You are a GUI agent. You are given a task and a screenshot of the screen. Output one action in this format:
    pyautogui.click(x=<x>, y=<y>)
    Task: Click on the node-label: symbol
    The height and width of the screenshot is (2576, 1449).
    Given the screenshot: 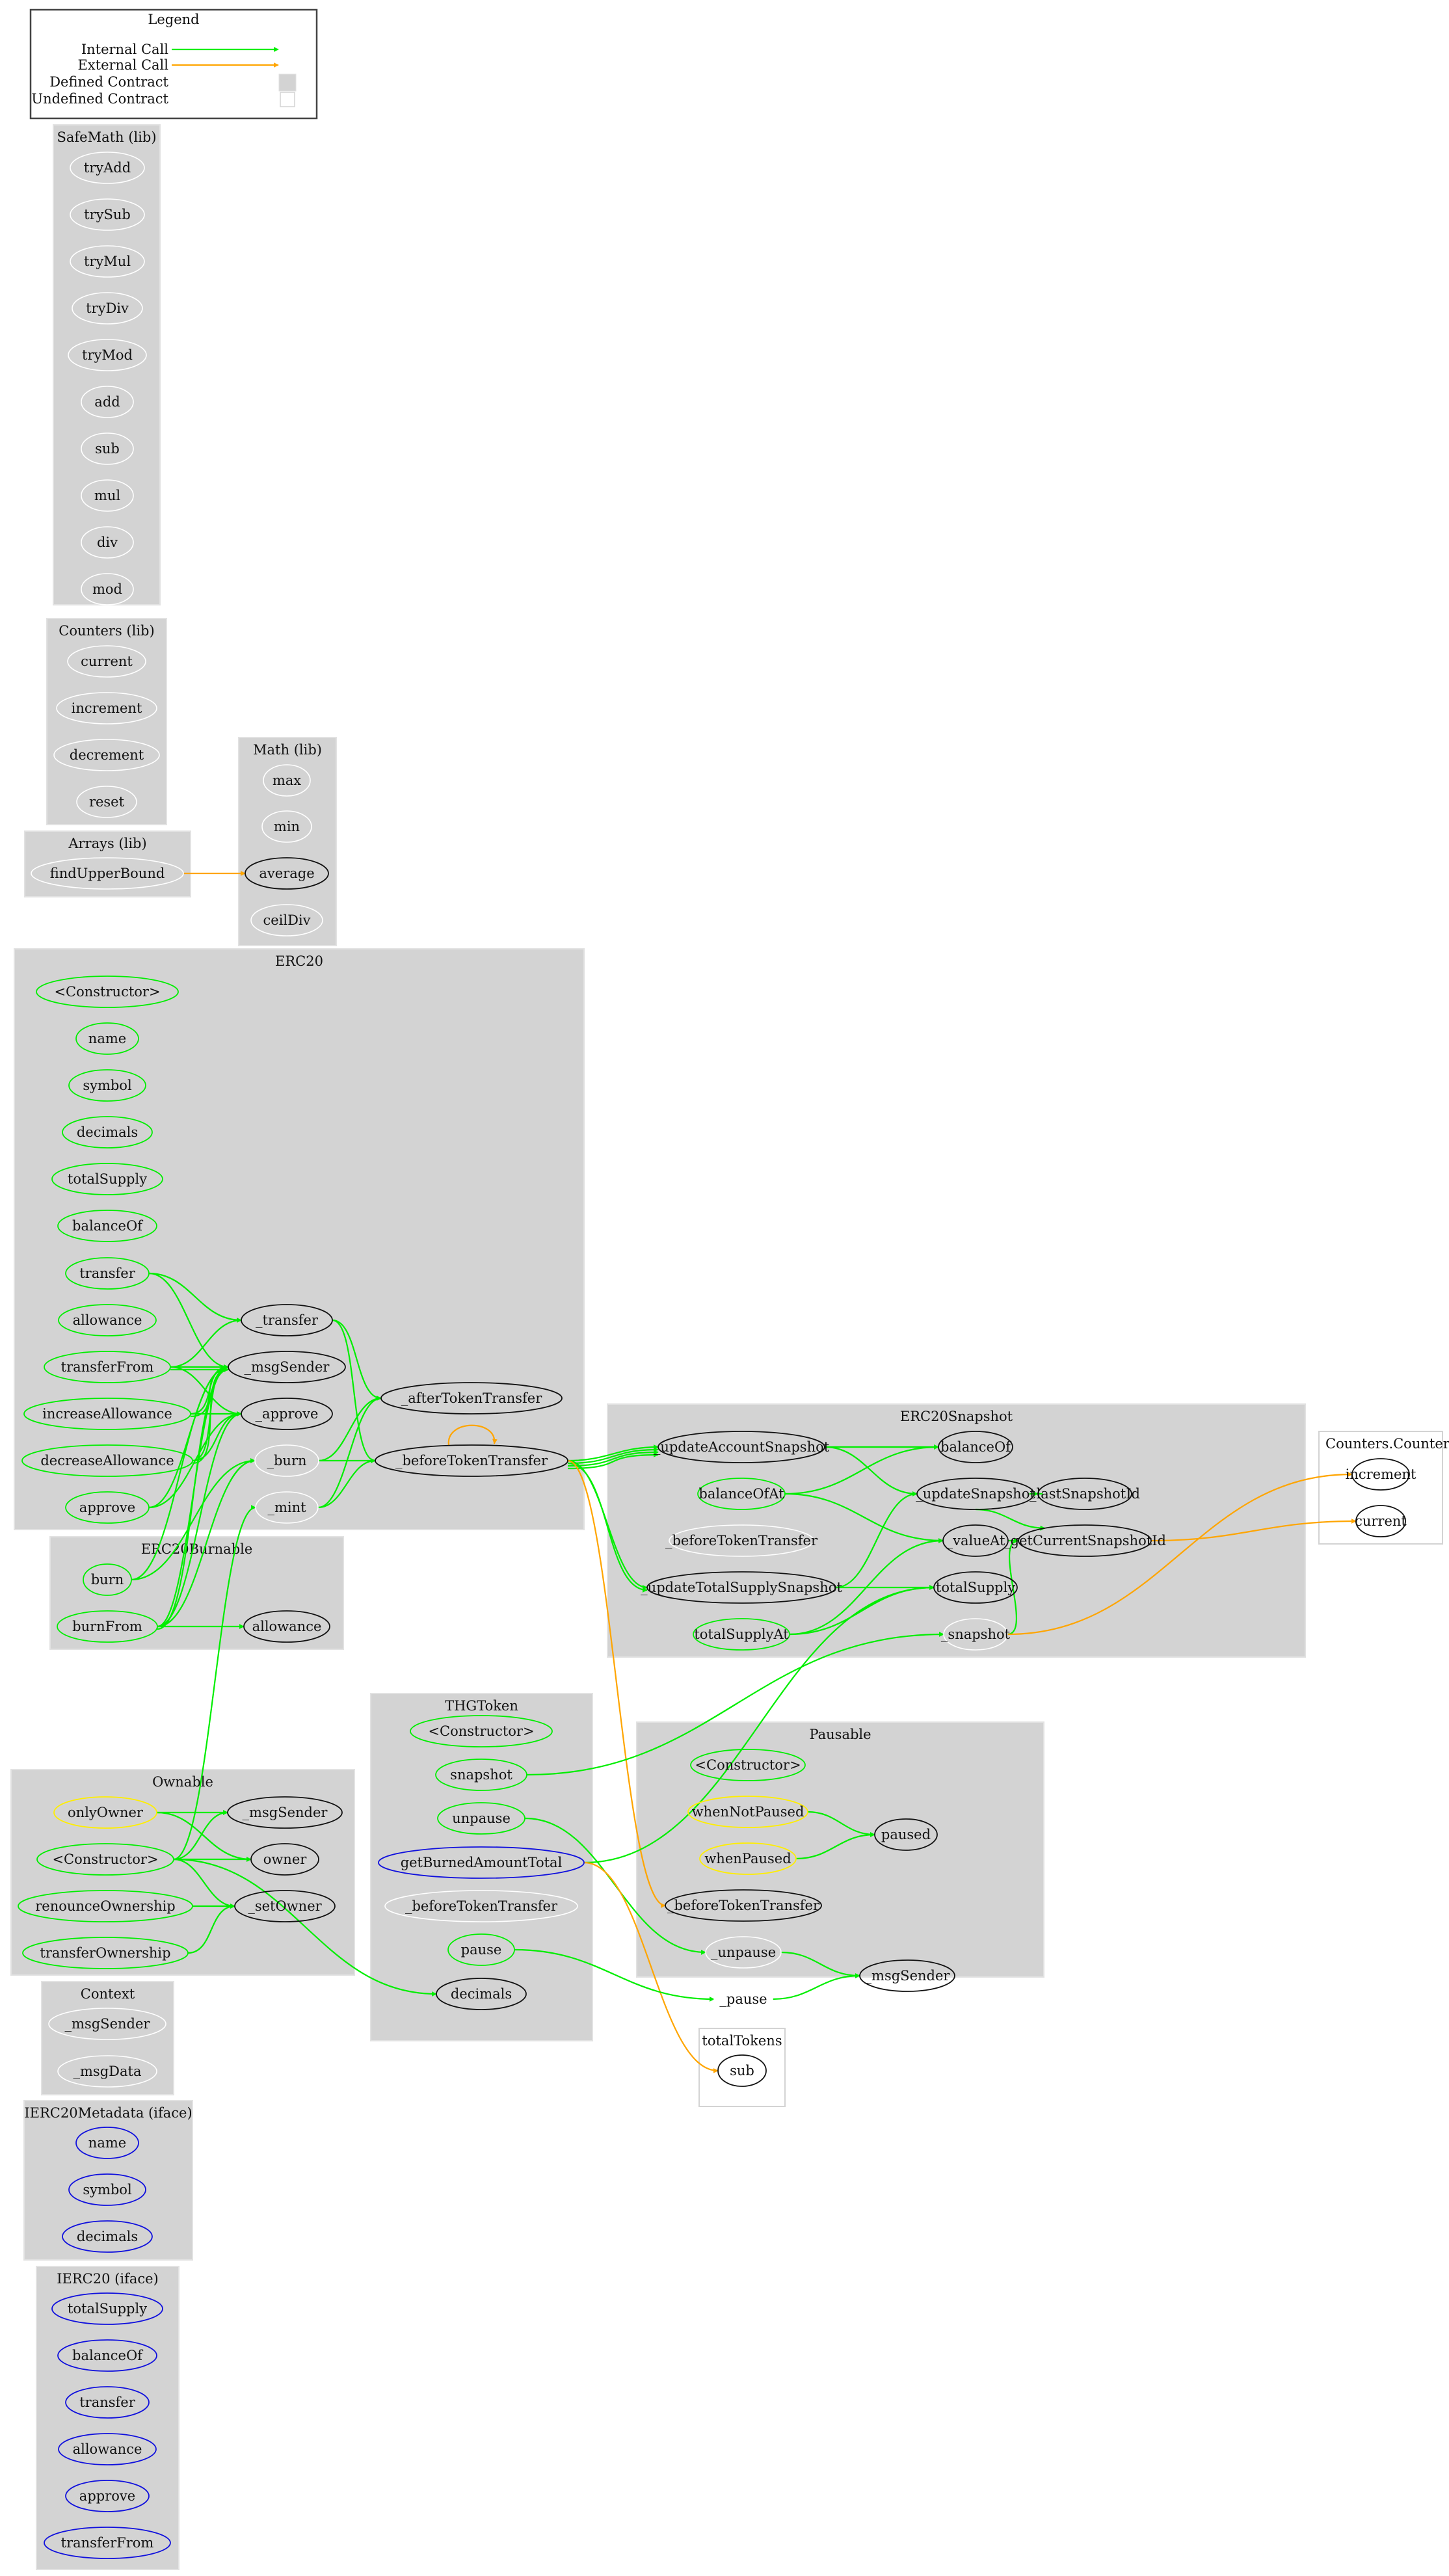 What is the action you would take?
    pyautogui.click(x=107, y=1085)
    